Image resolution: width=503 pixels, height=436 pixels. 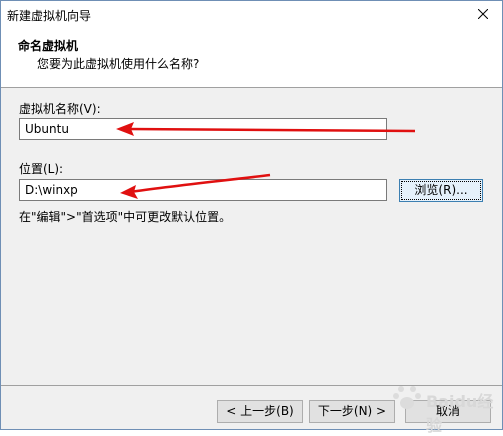 I want to click on page-title: 命名虚拟机, so click(x=48, y=46).